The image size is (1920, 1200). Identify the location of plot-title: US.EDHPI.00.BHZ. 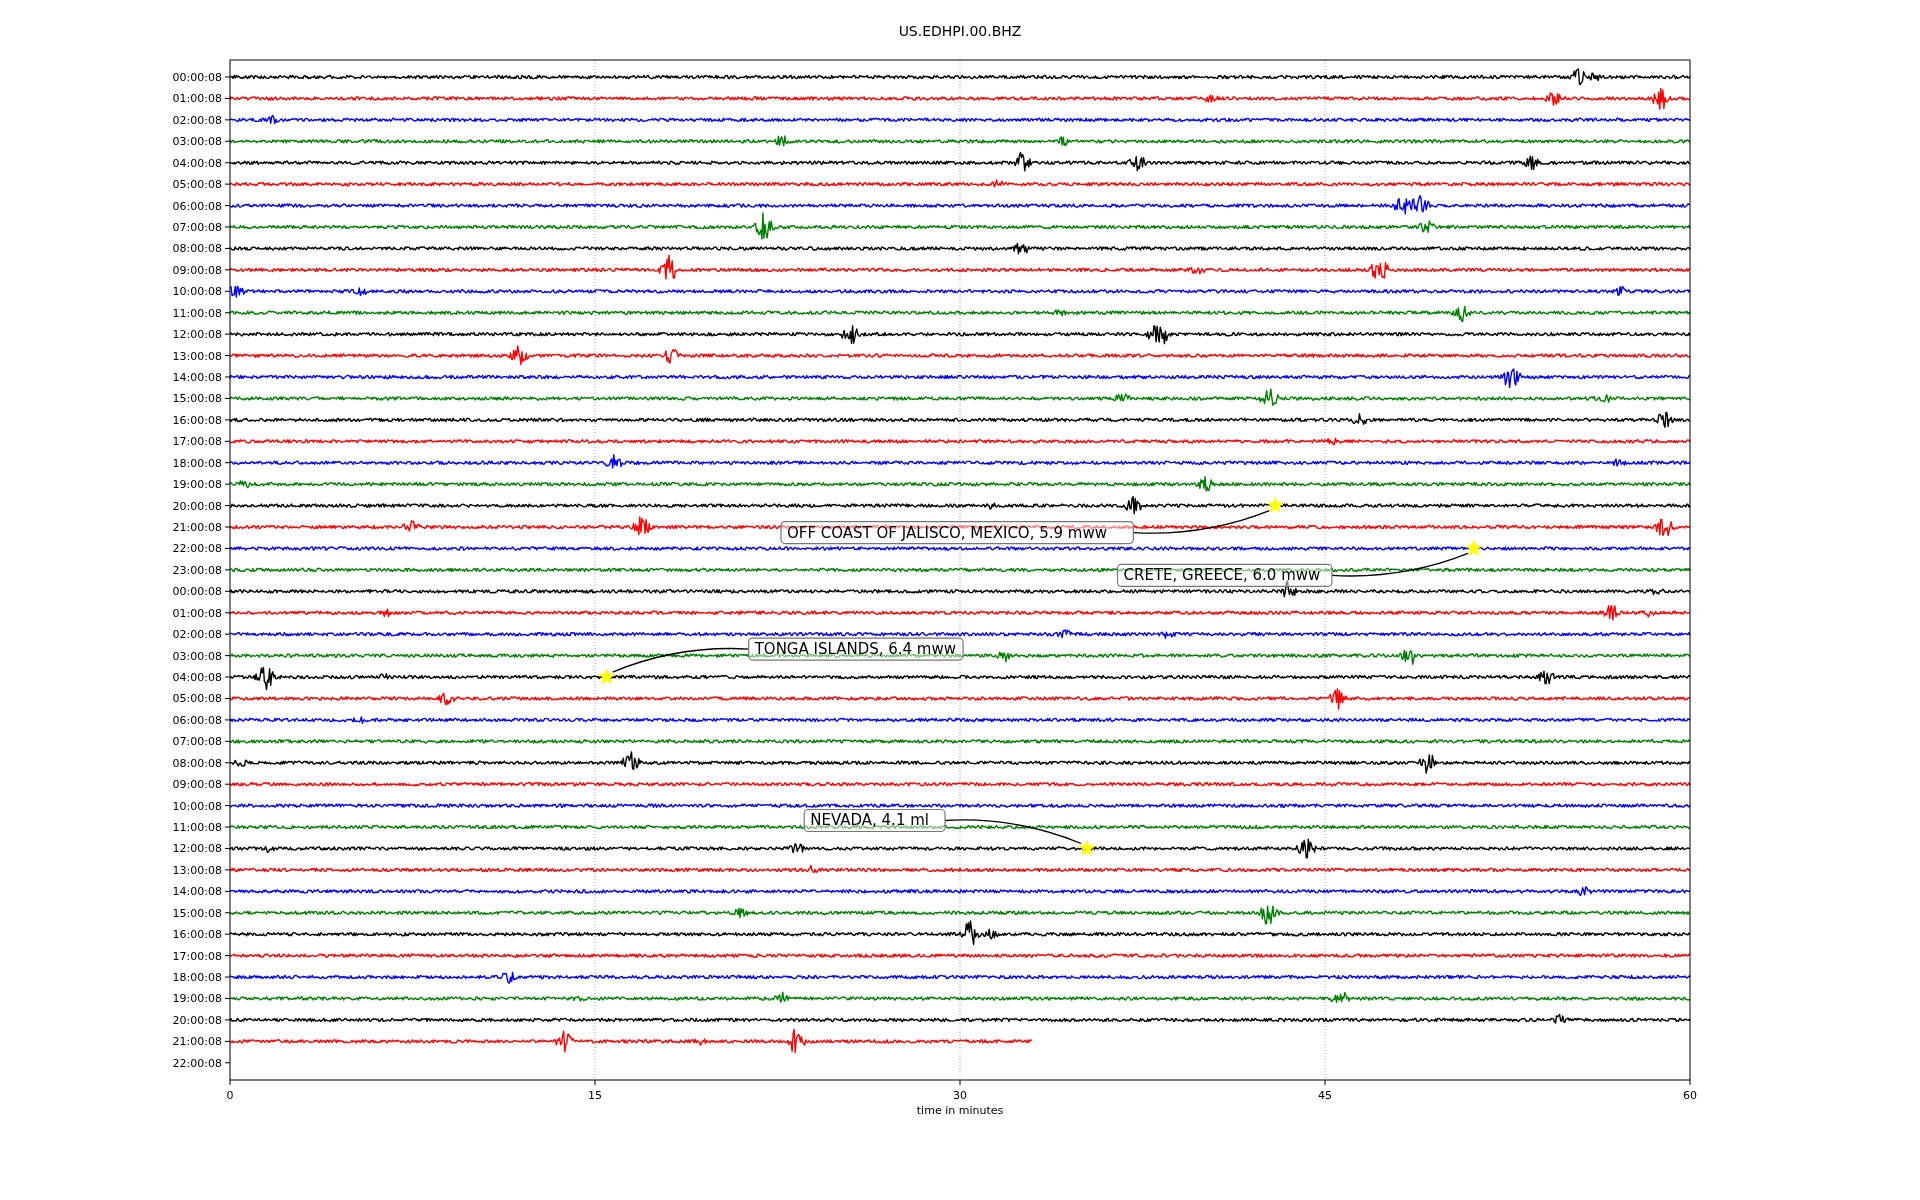
(960, 31).